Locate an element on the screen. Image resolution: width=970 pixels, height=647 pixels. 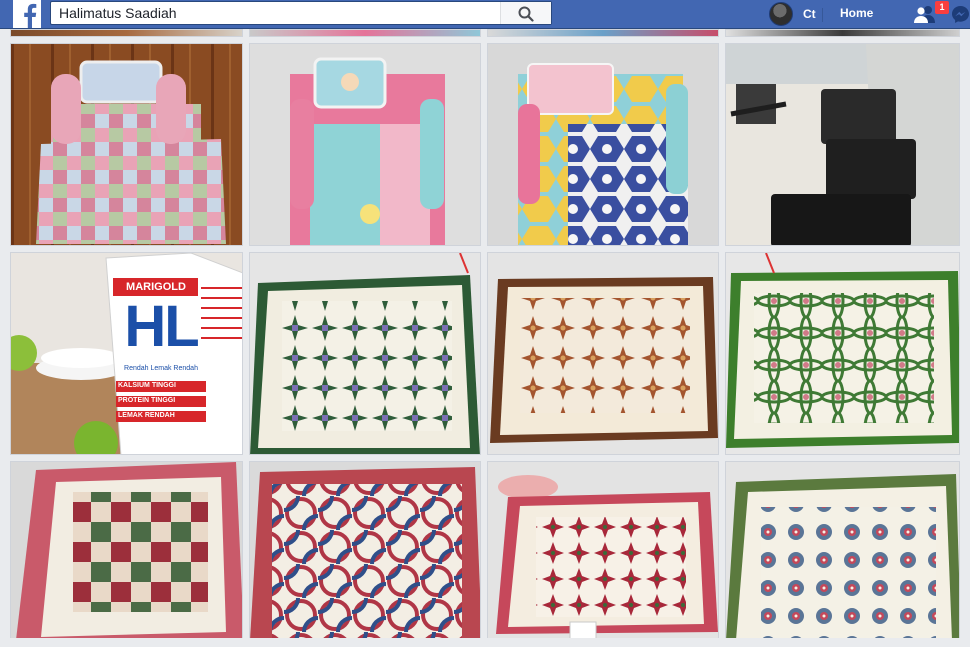
top-navigation-bar: Ct Home 1 is located at coordinates (485, 14).